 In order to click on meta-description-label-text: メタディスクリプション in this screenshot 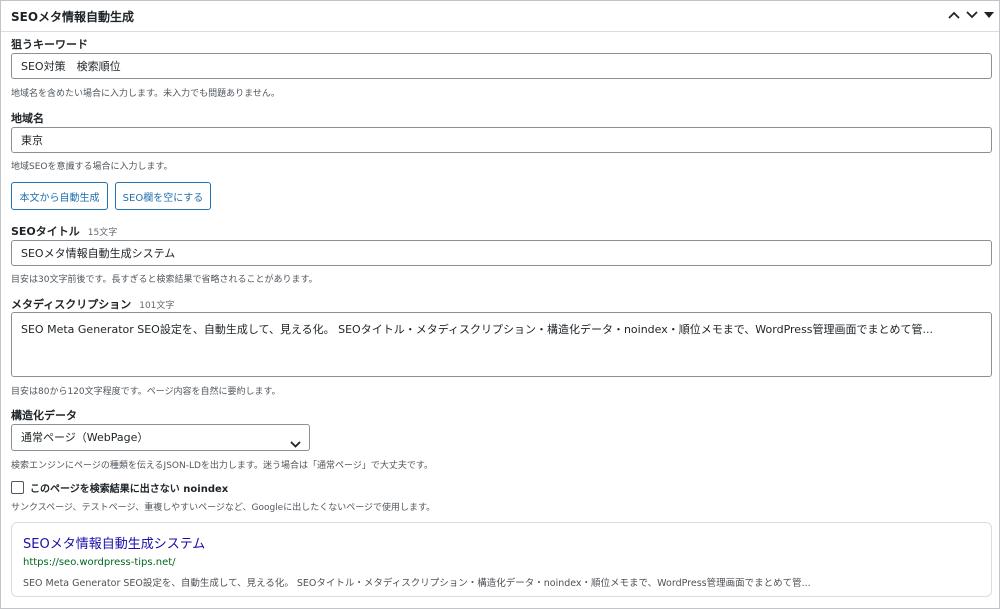, I will do `click(71, 304)`.